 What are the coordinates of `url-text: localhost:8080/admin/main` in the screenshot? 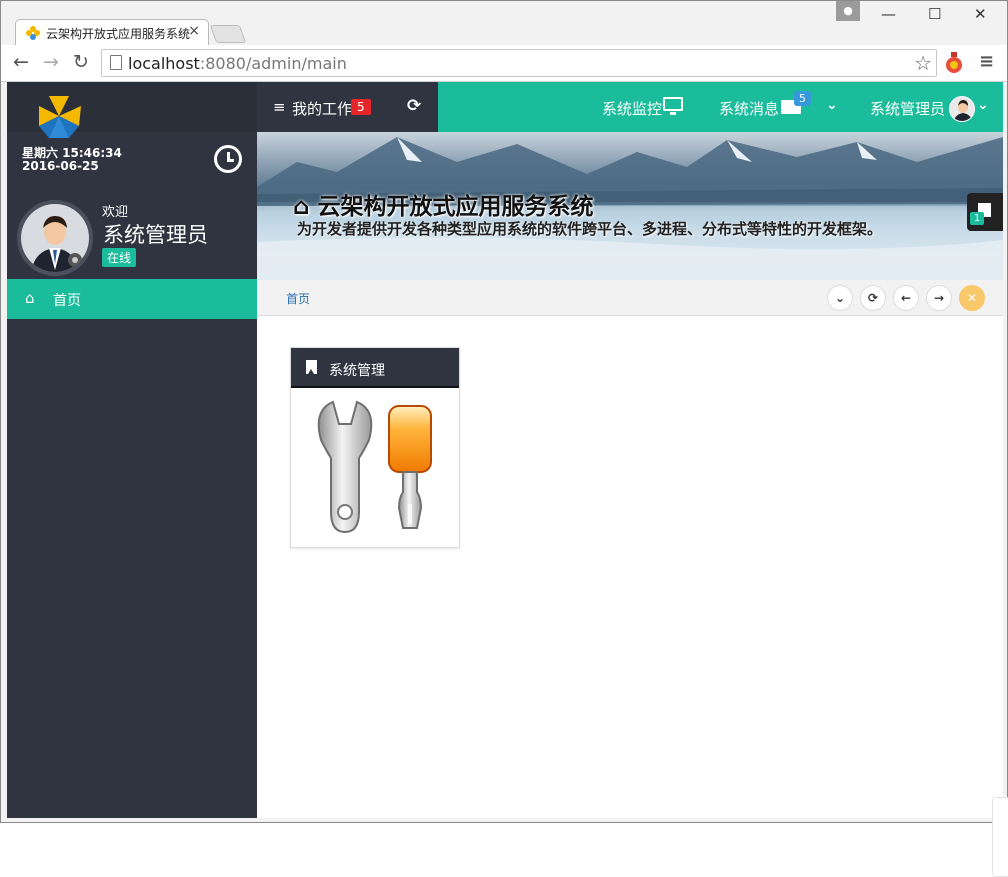 It's located at (237, 63).